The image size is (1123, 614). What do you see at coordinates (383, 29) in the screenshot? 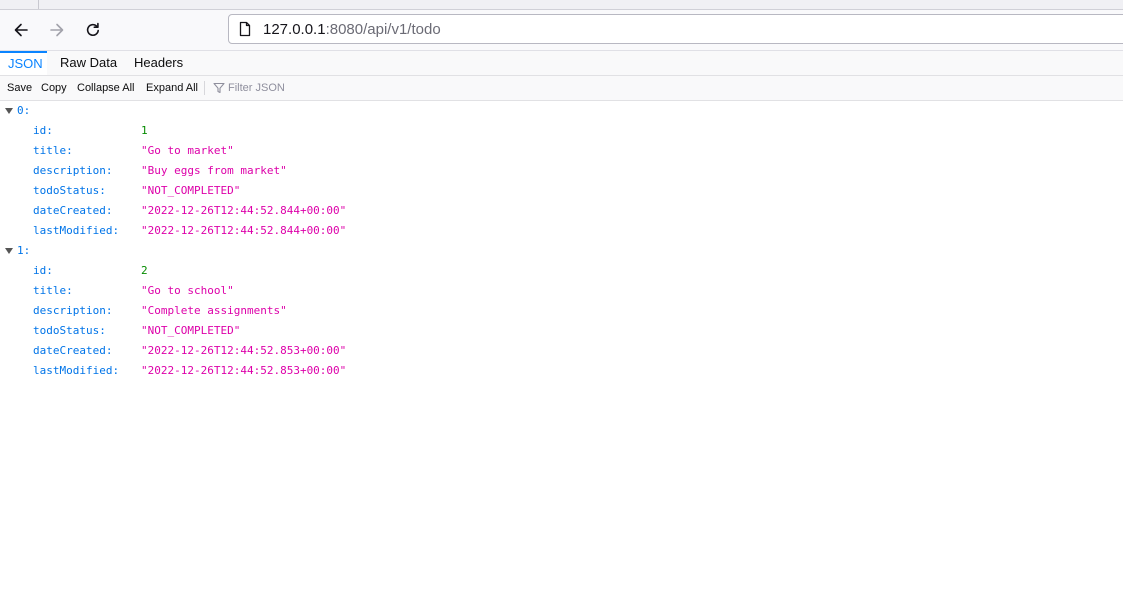
I see `url-path: :8080/api/v1/todo` at bounding box center [383, 29].